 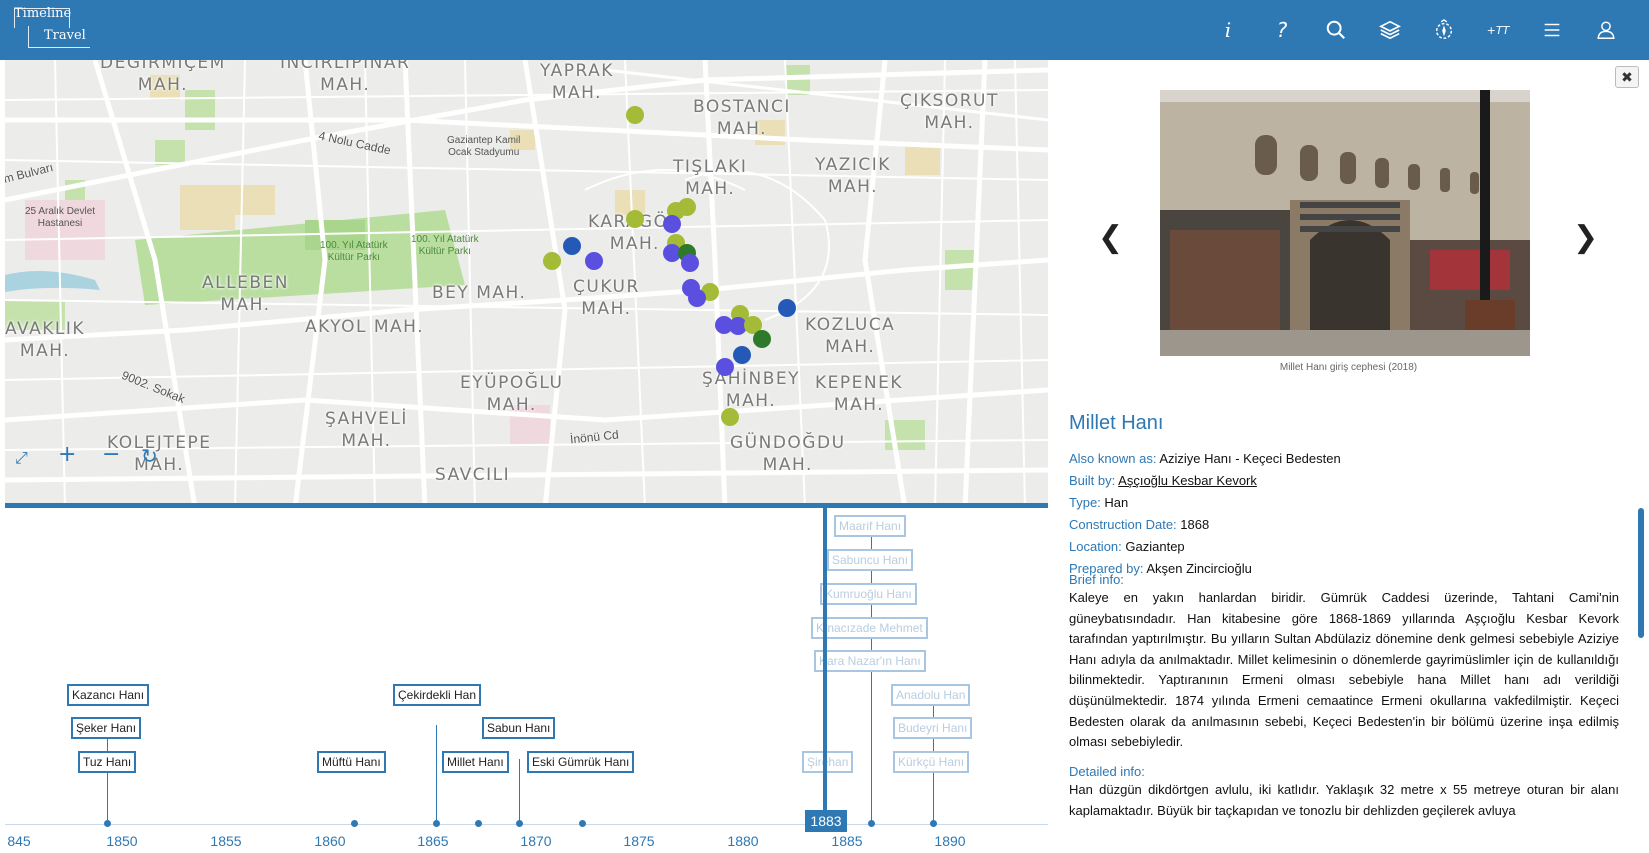 What do you see at coordinates (1552, 30) in the screenshot?
I see `menu-icon` at bounding box center [1552, 30].